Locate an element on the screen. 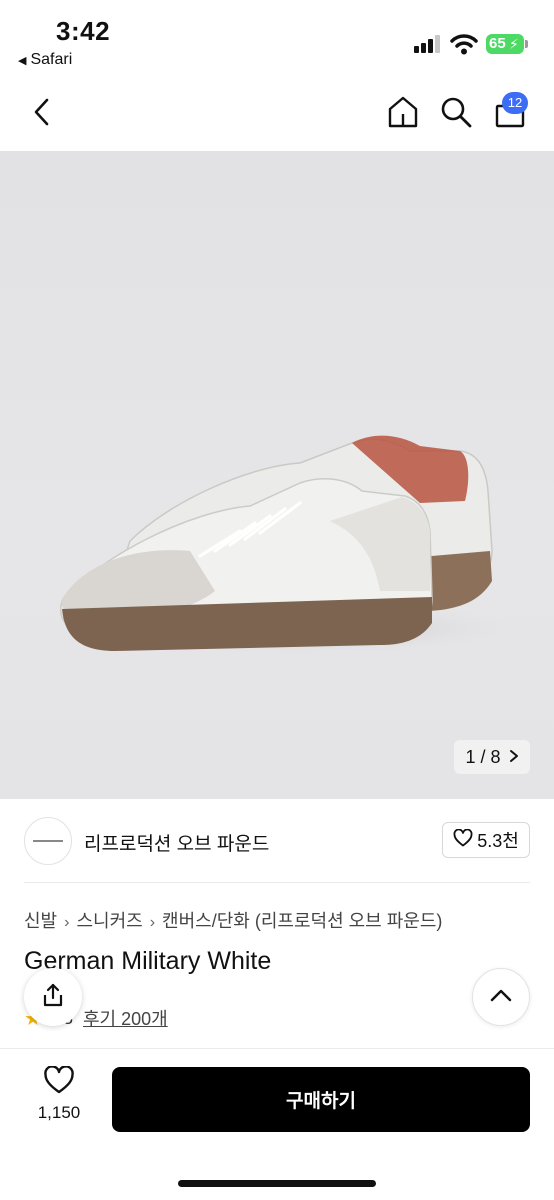 The image size is (554, 1200). wishlist-button: 1,150 is located at coordinates (59, 1094).